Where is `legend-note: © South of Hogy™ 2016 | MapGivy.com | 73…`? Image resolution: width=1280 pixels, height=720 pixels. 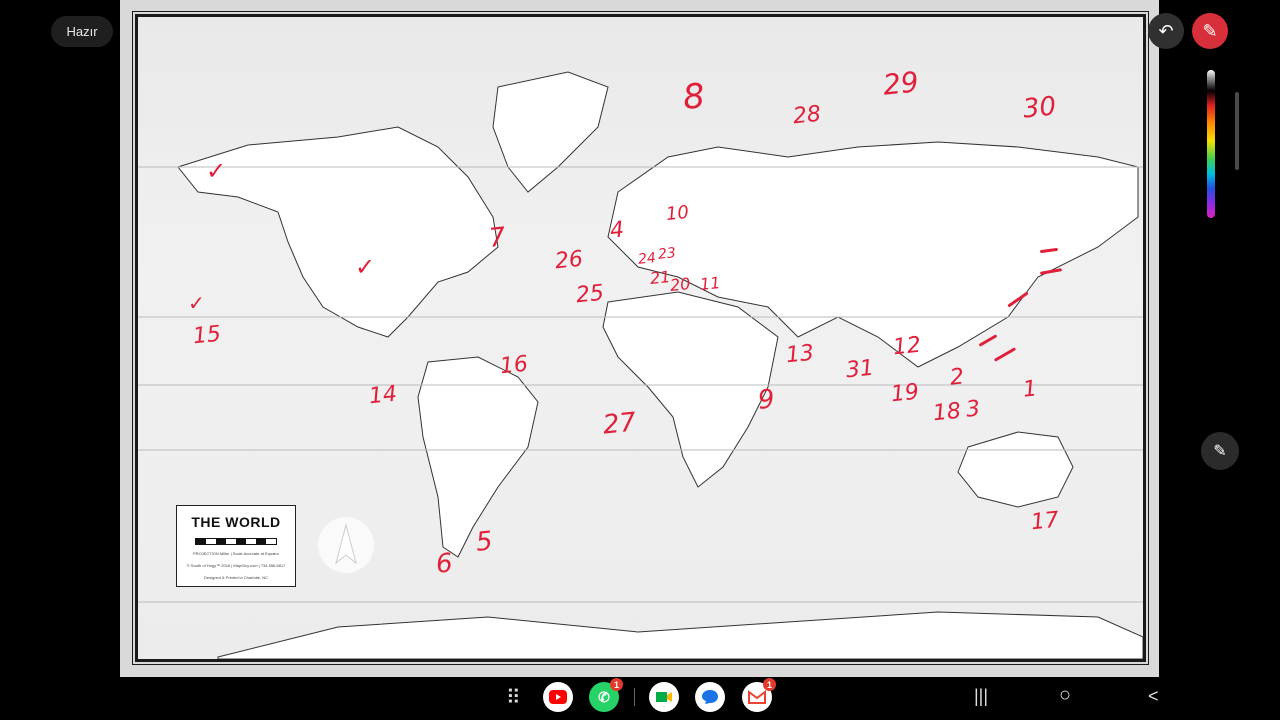 legend-note: © South of Hogy™ 2016 | MapGivy.com | 73… is located at coordinates (236, 565).